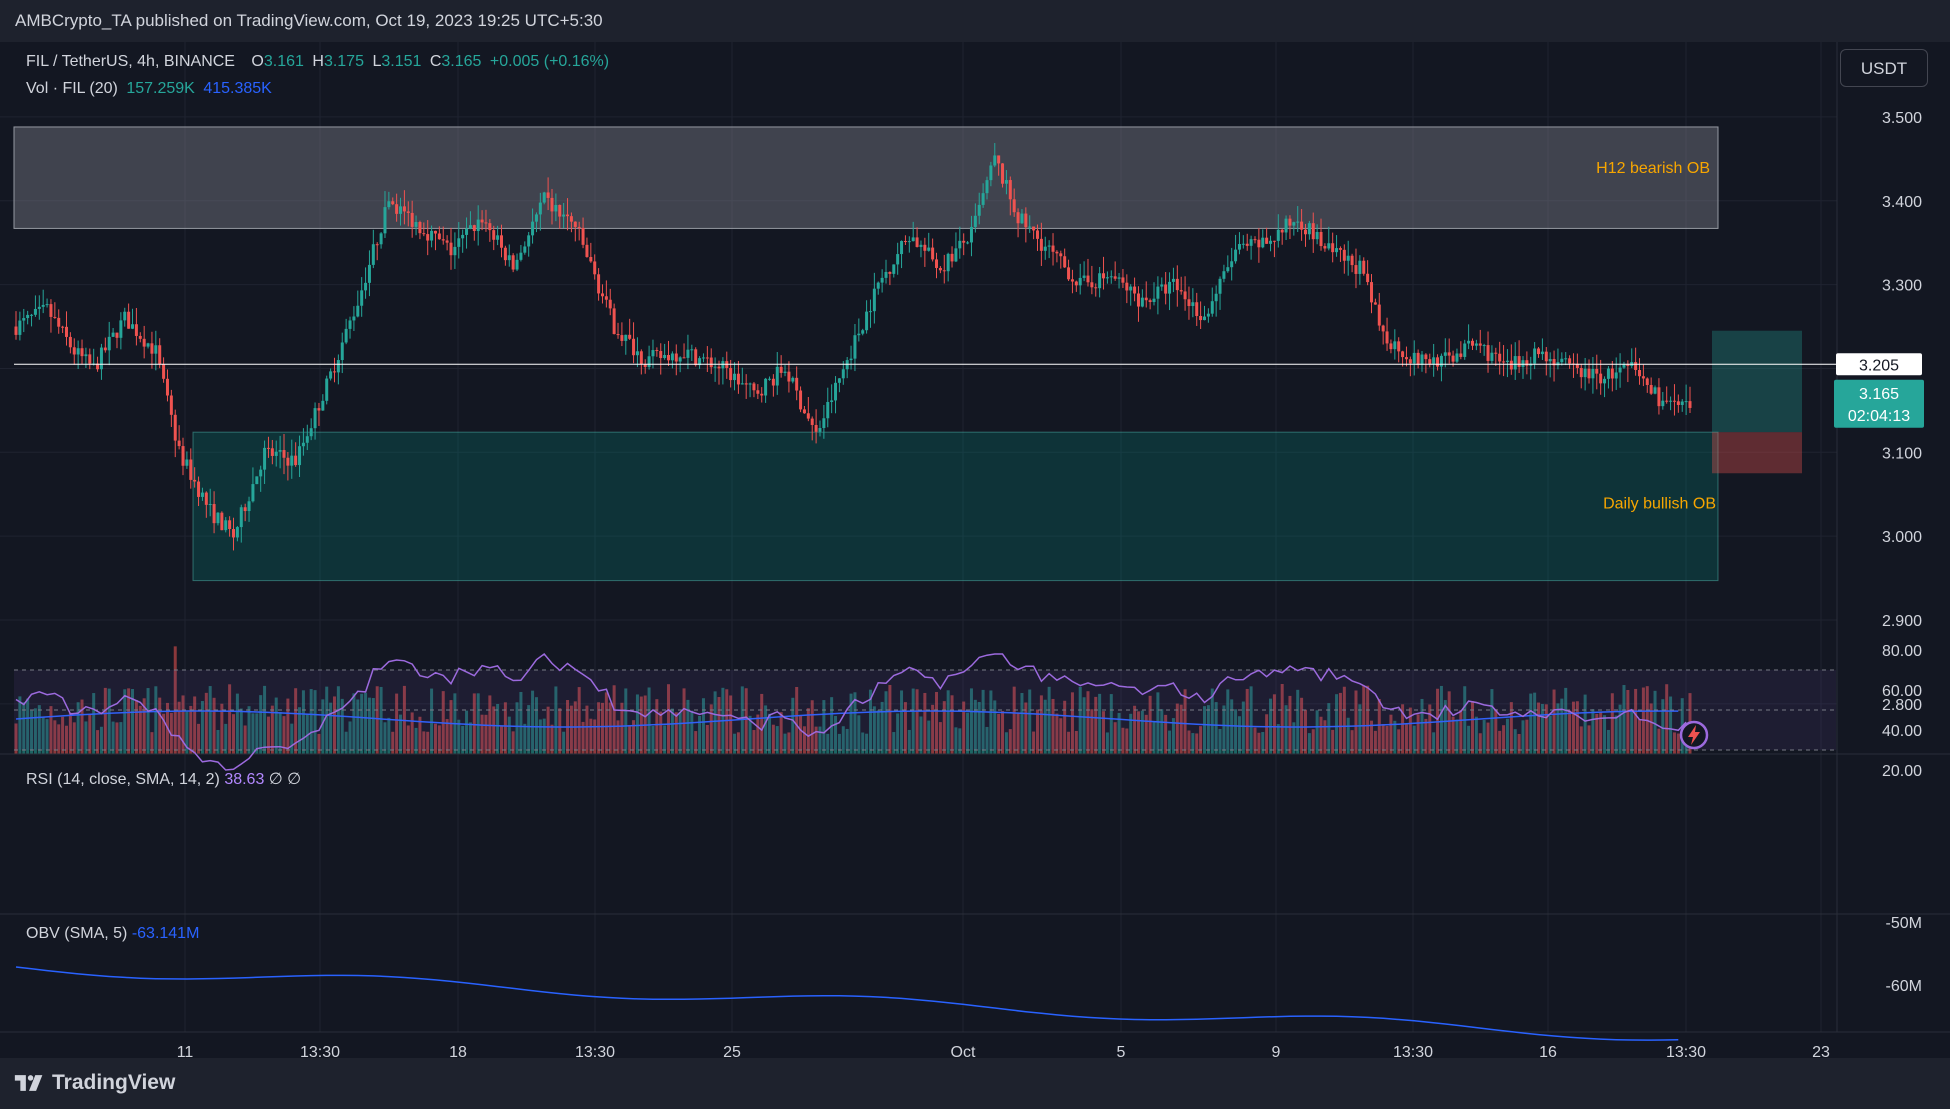 This screenshot has height=1109, width=1950. What do you see at coordinates (123, 779) in the screenshot?
I see `rsi-label: RSI (14, close, SMA, 14, 2)` at bounding box center [123, 779].